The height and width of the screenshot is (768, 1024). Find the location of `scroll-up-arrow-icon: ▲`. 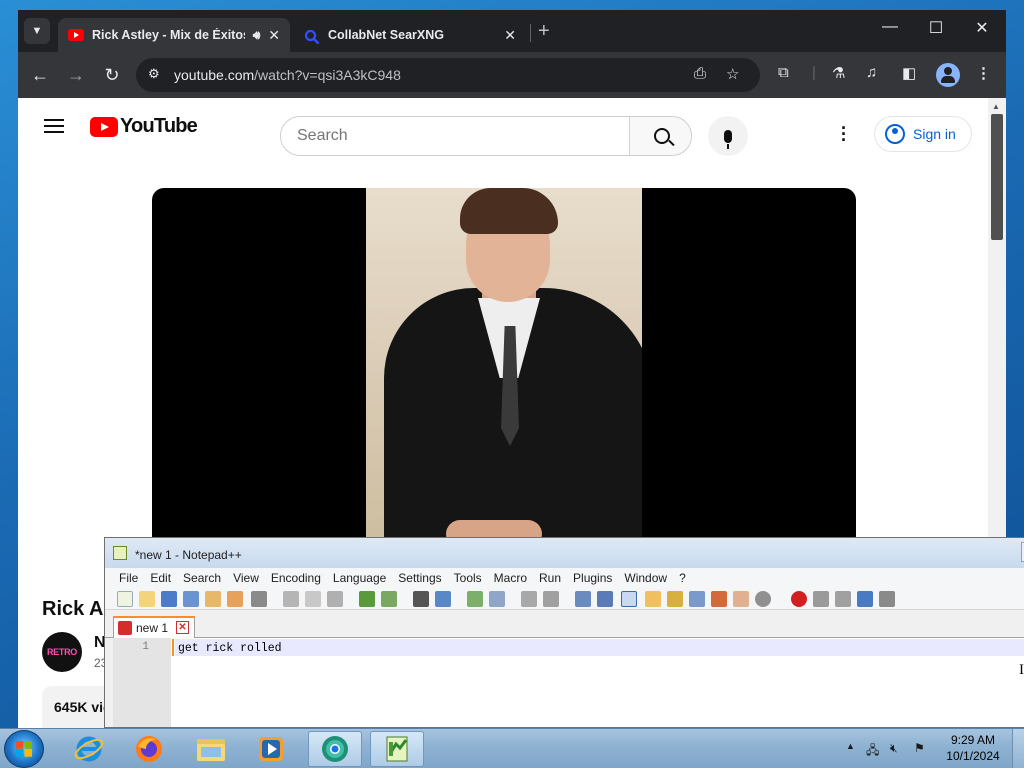

scroll-up-arrow-icon: ▲ is located at coordinates (996, 106).